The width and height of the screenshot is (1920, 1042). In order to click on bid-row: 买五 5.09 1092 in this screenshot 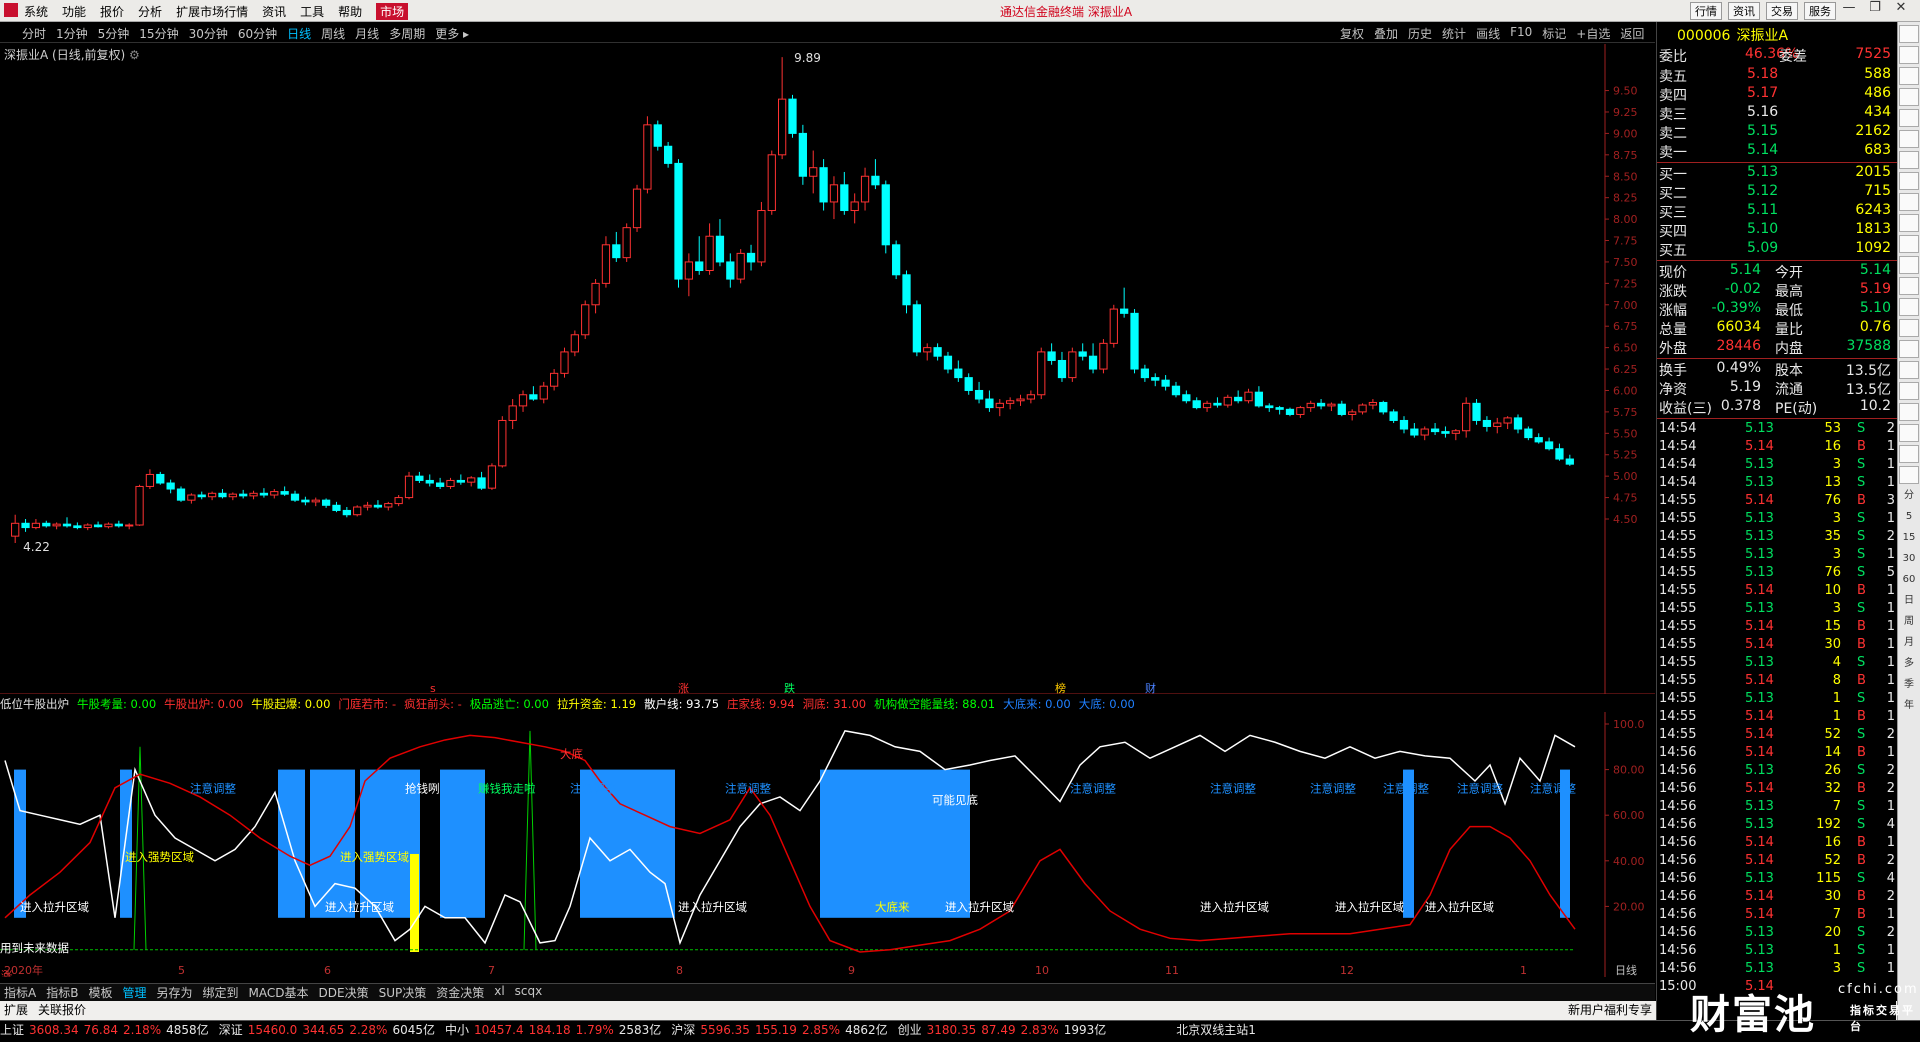, I will do `click(1777, 249)`.